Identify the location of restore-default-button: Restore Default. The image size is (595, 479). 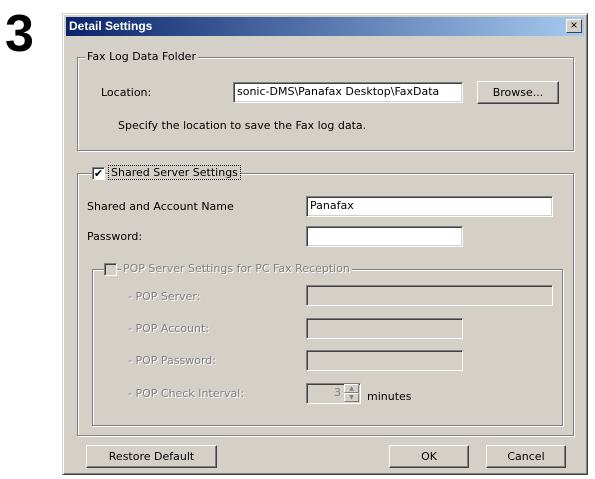
(151, 456).